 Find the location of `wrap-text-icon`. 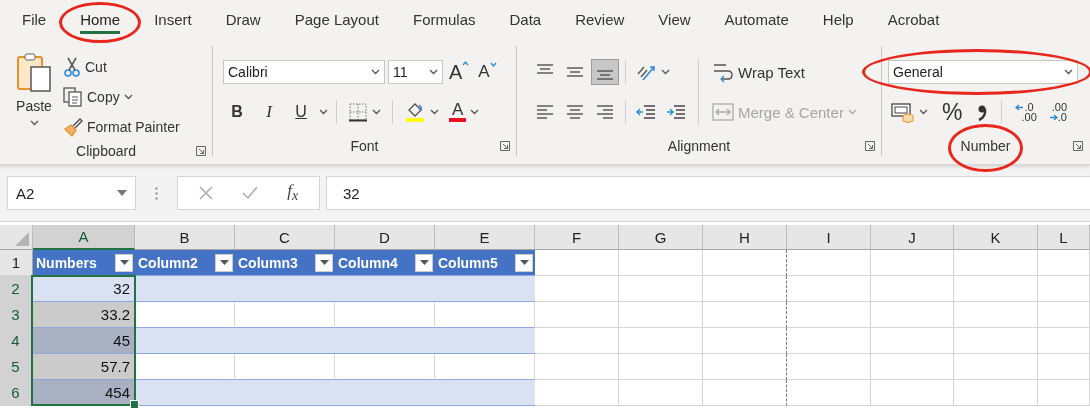

wrap-text-icon is located at coordinates (723, 72).